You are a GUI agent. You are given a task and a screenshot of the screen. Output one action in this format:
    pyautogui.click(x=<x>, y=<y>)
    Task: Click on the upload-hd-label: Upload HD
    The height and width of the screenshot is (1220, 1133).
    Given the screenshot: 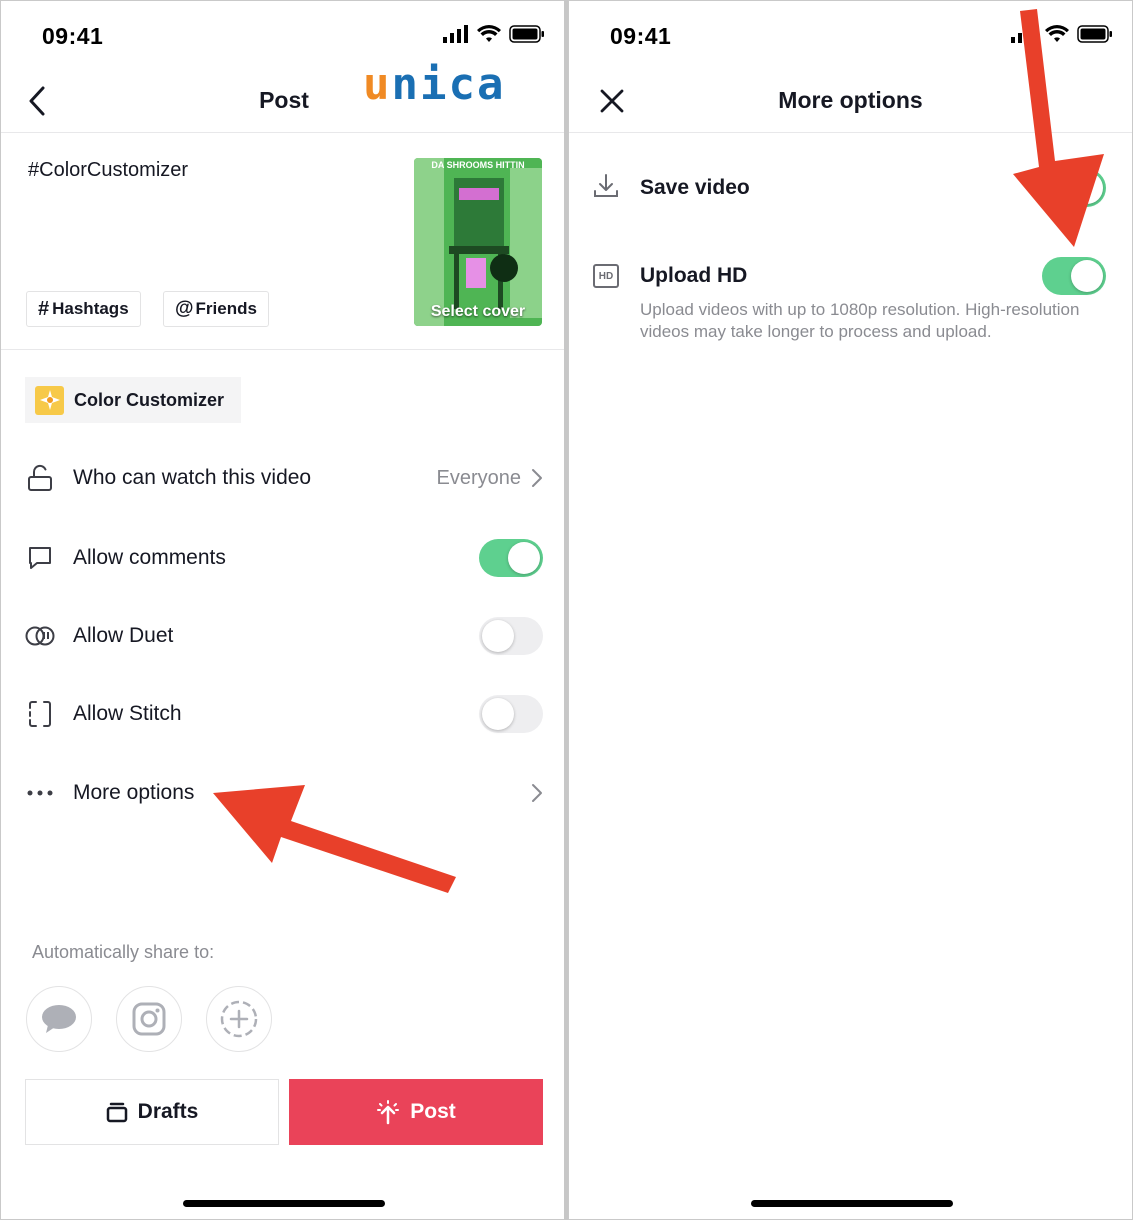 What is the action you would take?
    pyautogui.click(x=694, y=275)
    